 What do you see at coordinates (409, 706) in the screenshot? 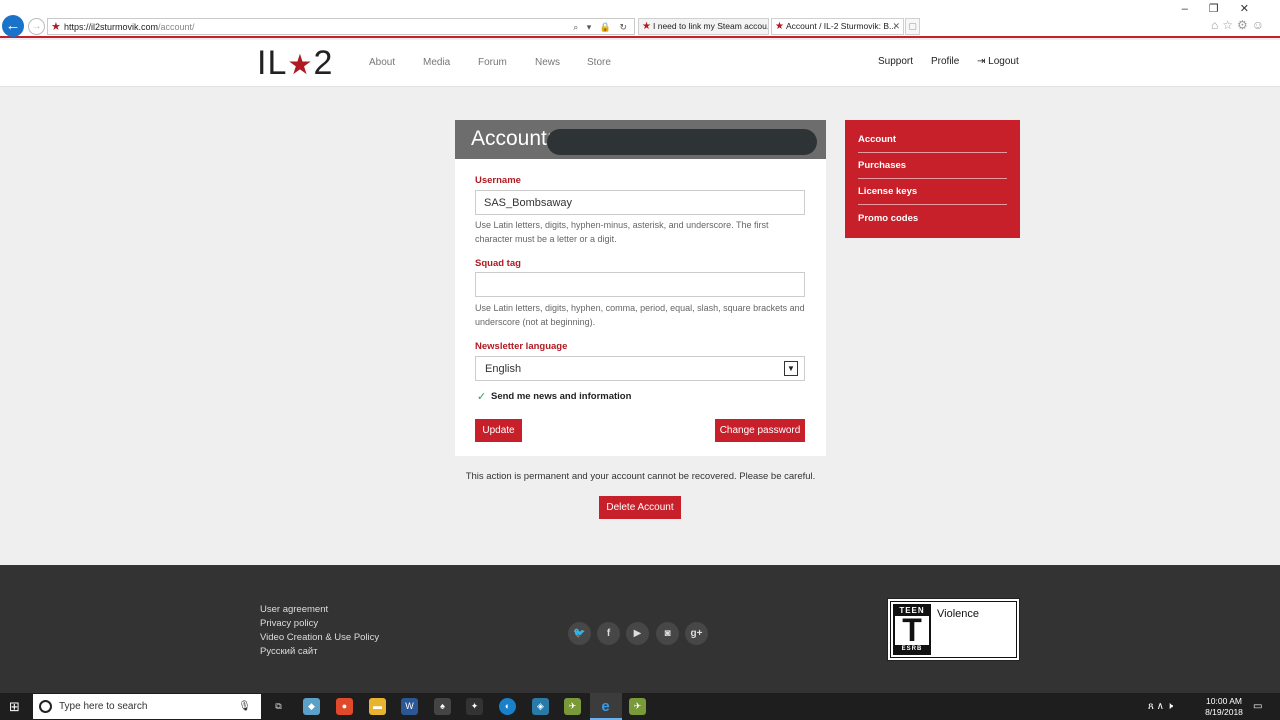
I see `word-icon: W` at bounding box center [409, 706].